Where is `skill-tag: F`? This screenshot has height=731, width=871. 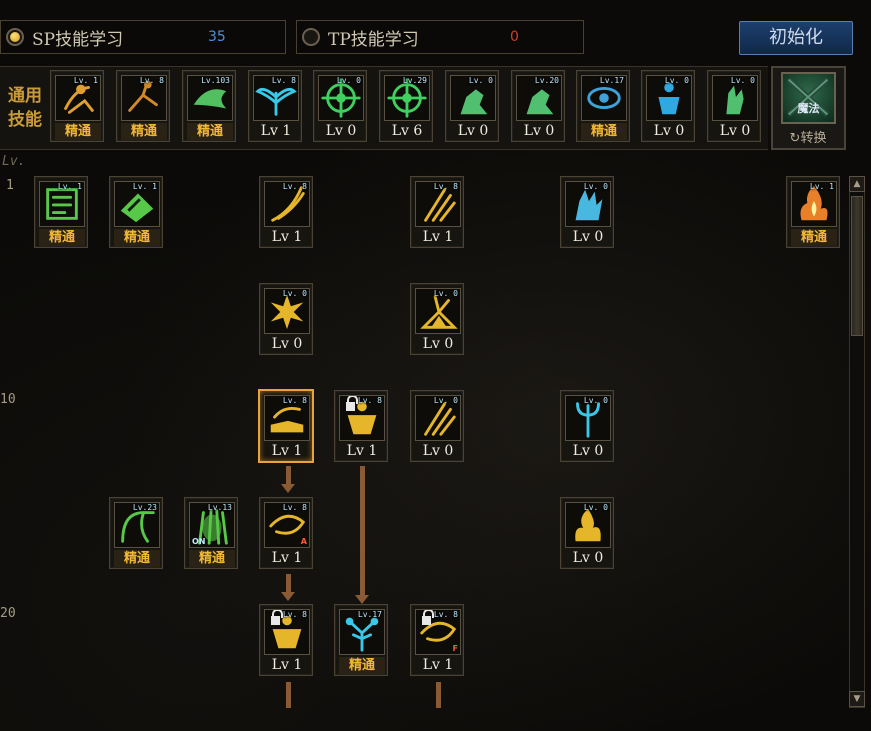 skill-tag: F is located at coordinates (455, 648).